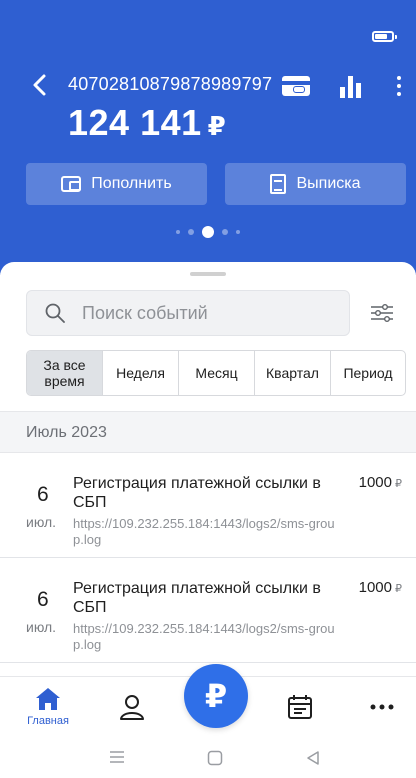 The width and height of the screenshot is (416, 778). I want to click on nav-home: Главная, so click(48, 707).